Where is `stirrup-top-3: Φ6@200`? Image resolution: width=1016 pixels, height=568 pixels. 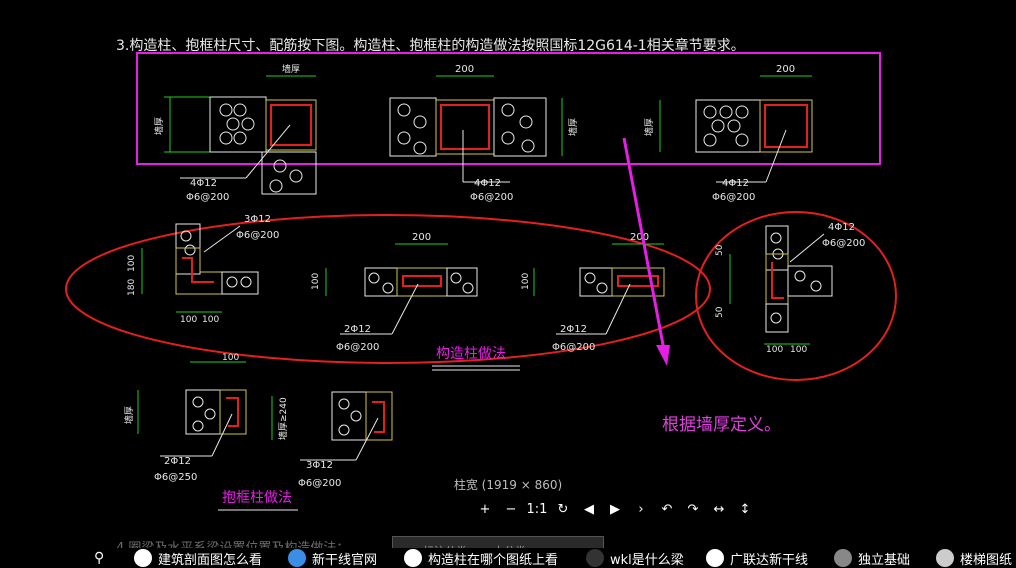
stirrup-top-3: Φ6@200 is located at coordinates (733, 197).